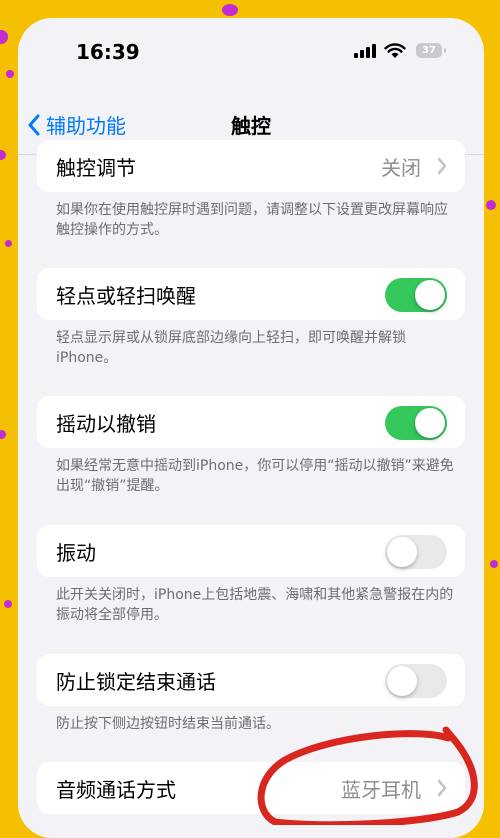 The image size is (500, 838). What do you see at coordinates (251, 166) in the screenshot?
I see `touch-accommodations-row: 触控调节 关闭` at bounding box center [251, 166].